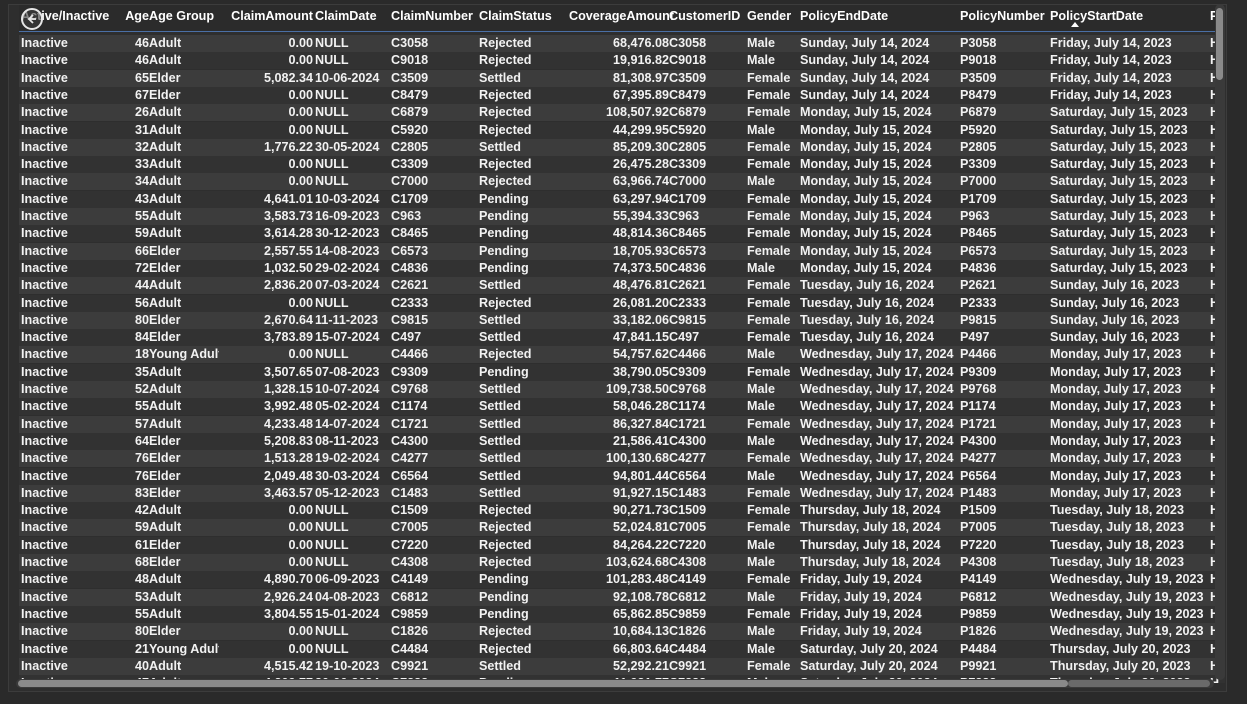  Describe the element at coordinates (978, 60) in the screenshot. I see `cell-col-policy-number: P9018` at that location.